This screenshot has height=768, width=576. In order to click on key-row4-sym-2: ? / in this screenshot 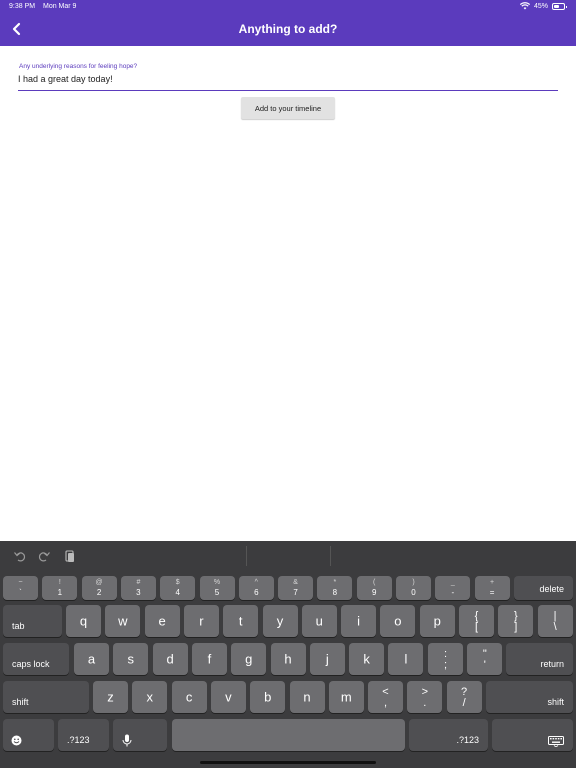, I will do `click(464, 697)`.